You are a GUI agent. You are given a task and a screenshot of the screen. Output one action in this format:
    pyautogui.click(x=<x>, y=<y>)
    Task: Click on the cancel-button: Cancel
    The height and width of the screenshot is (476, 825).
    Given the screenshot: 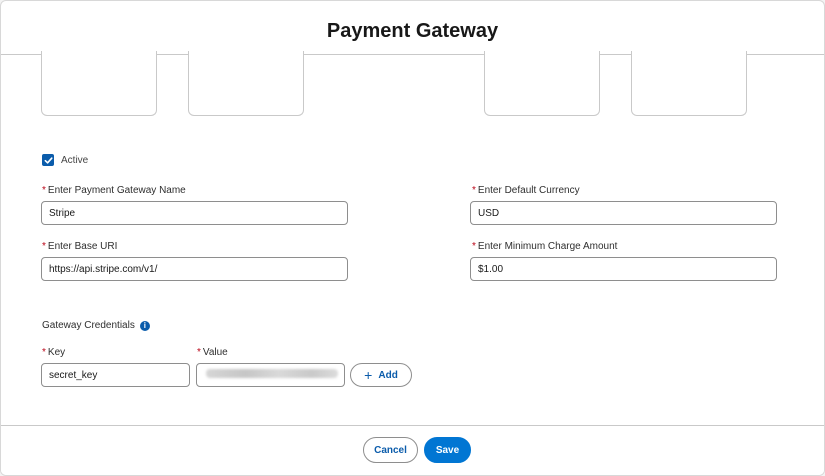 What is the action you would take?
    pyautogui.click(x=390, y=450)
    